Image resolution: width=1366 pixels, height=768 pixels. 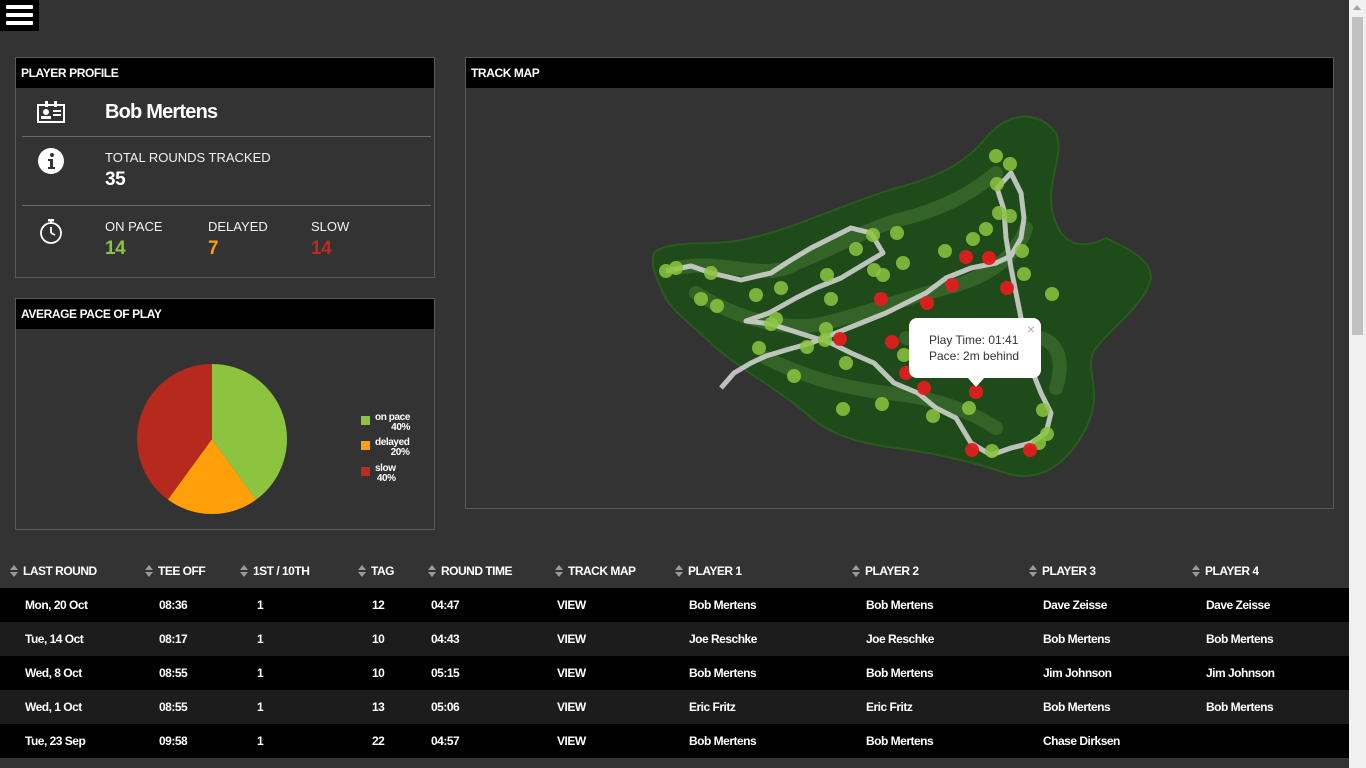 What do you see at coordinates (72, 570) in the screenshot?
I see `col-header-last-round: LAST ROUND` at bounding box center [72, 570].